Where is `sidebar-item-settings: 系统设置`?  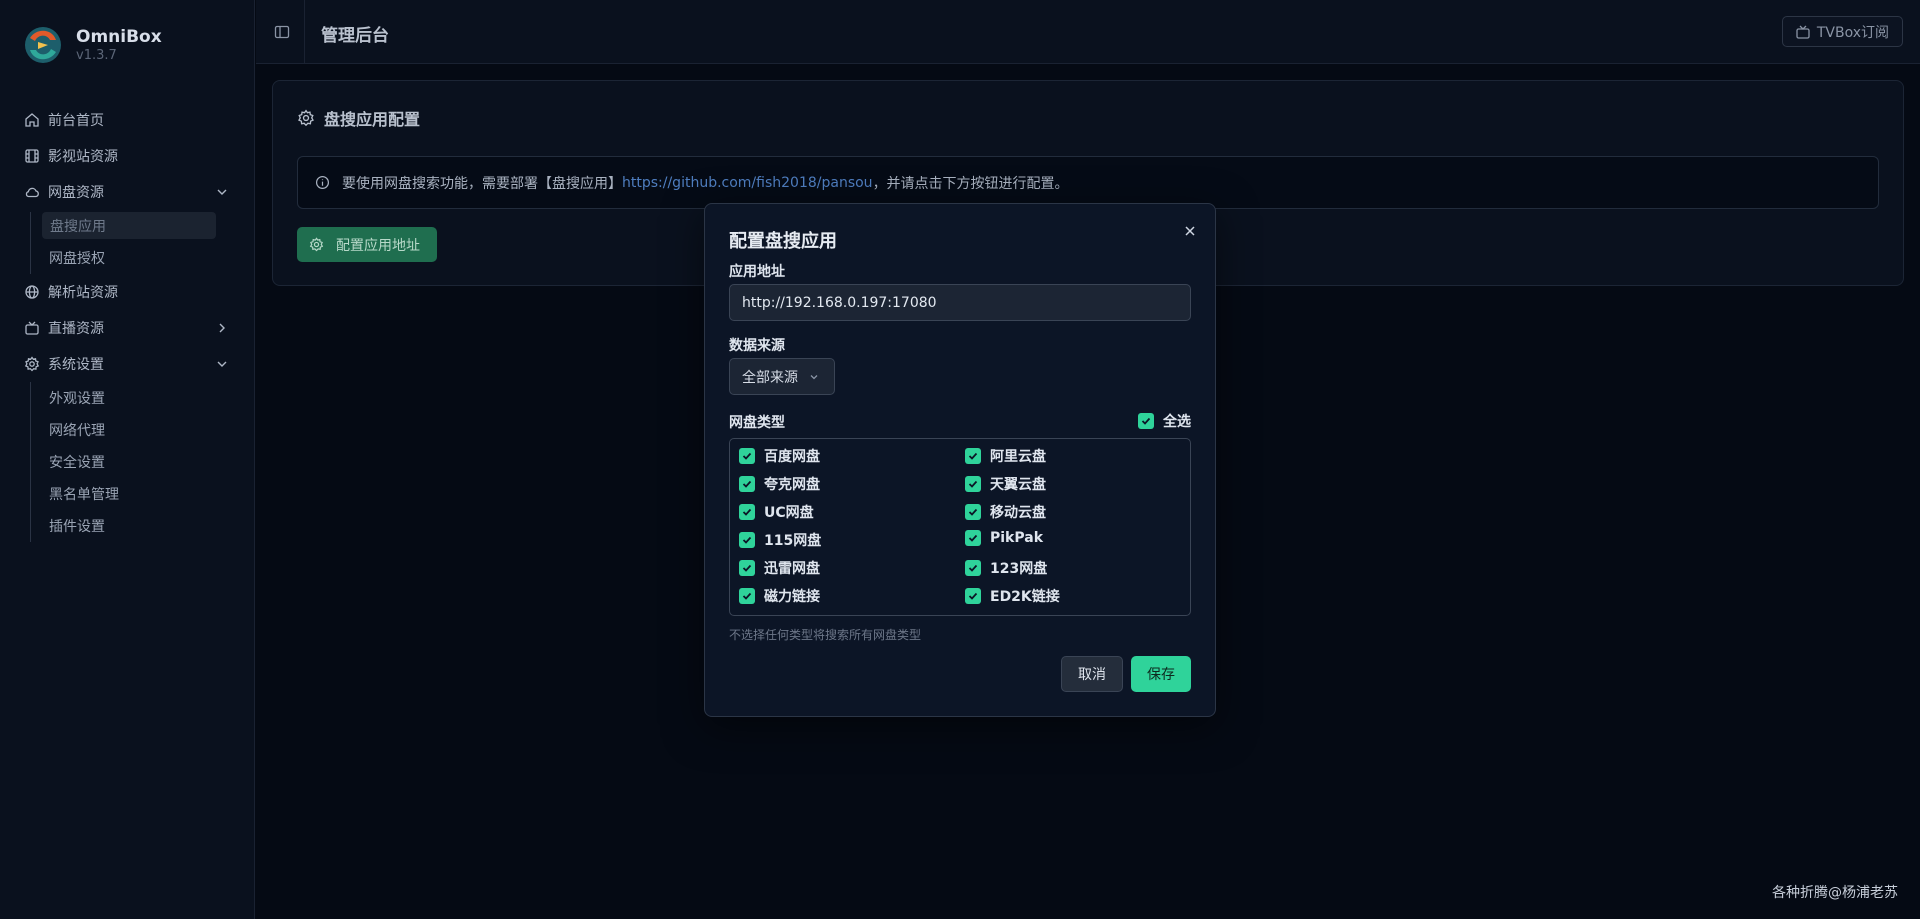 sidebar-item-settings: 系统设置 is located at coordinates (127, 364).